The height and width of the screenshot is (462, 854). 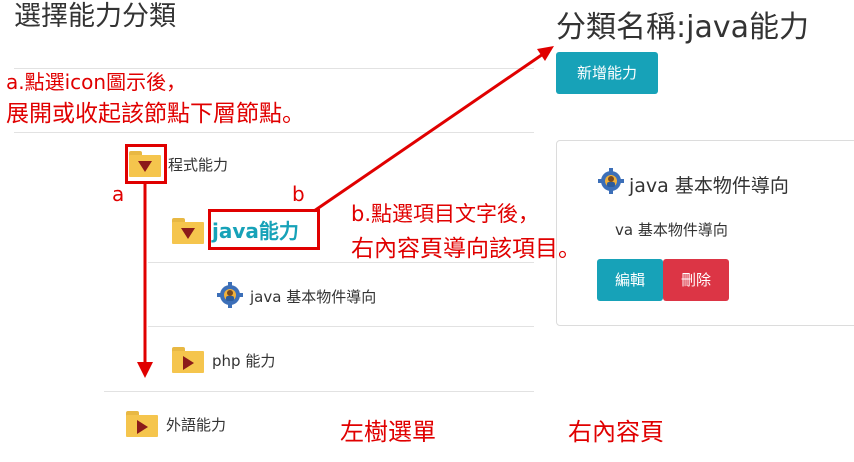 I want to click on caption-right-content: 右內容頁, so click(x=616, y=432).